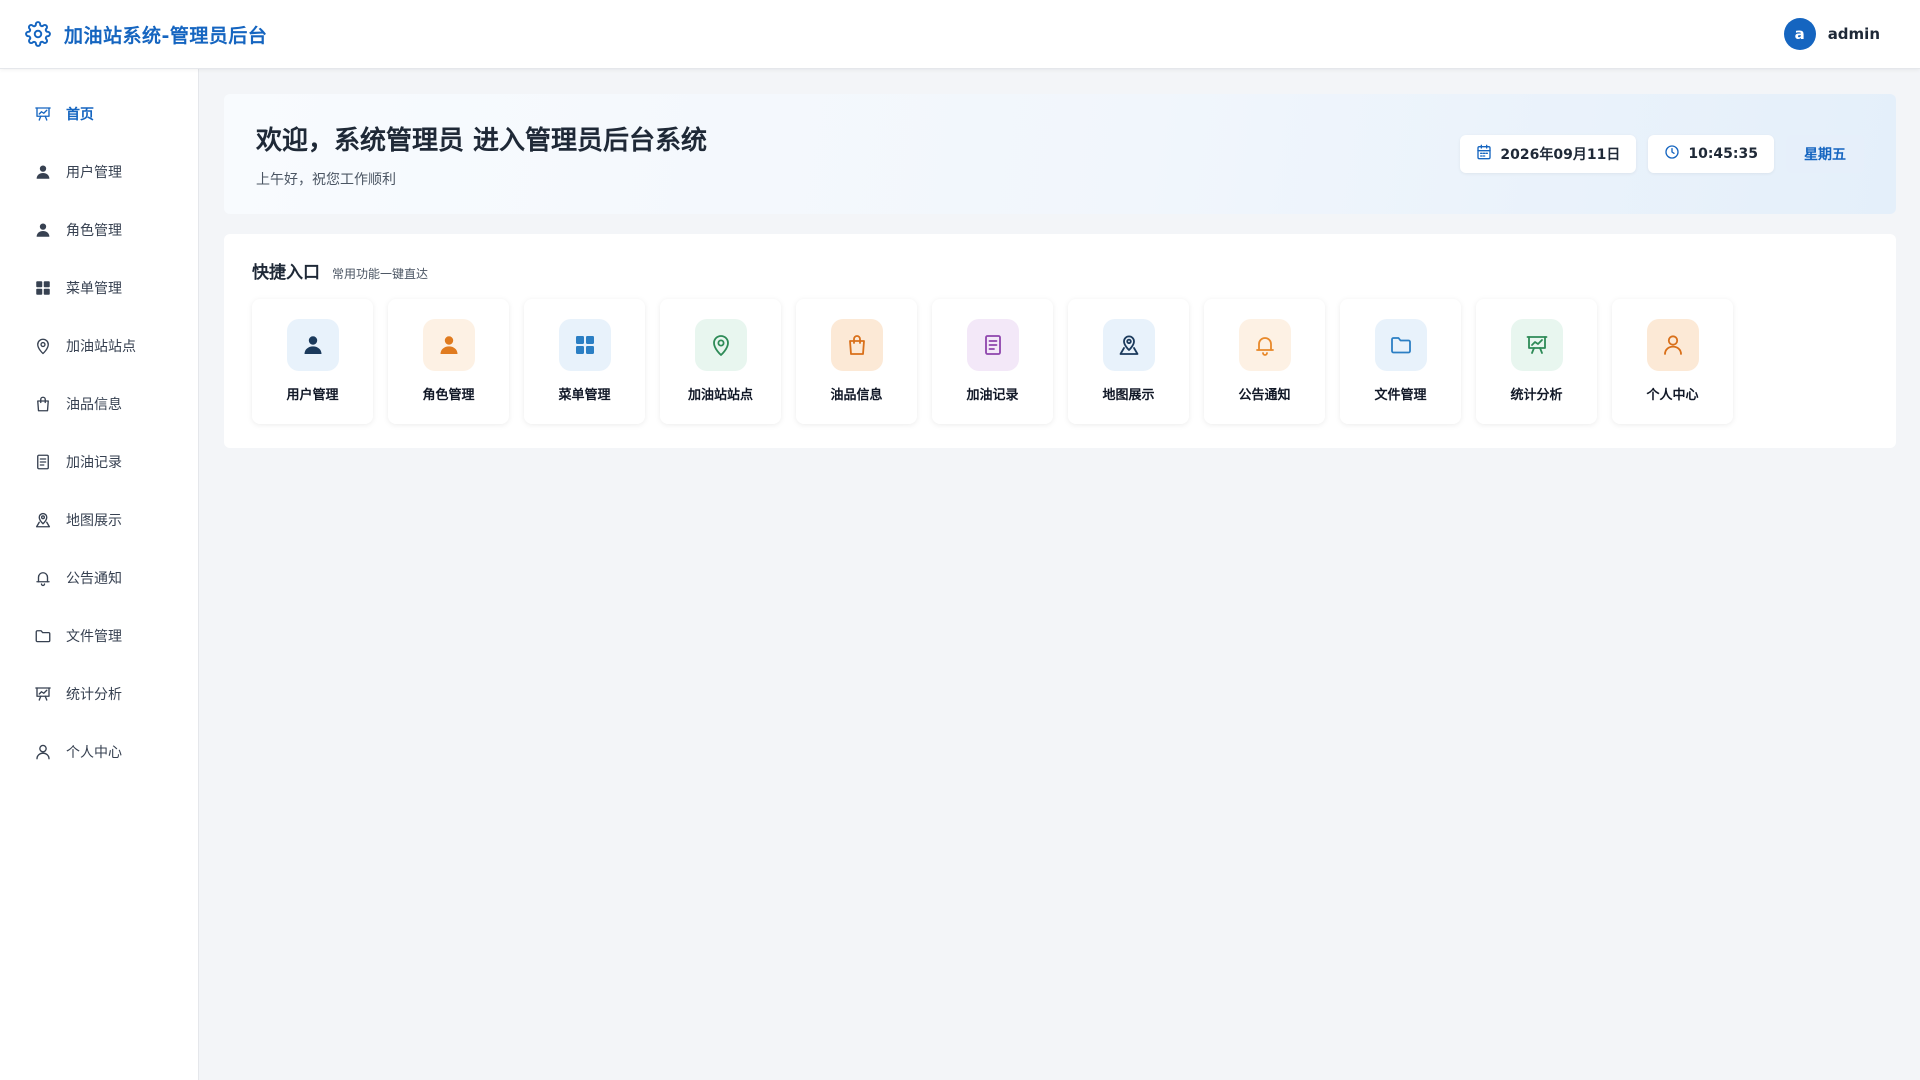 The width and height of the screenshot is (1920, 1080). I want to click on quick-entry-9: 统计分析, so click(1536, 361).